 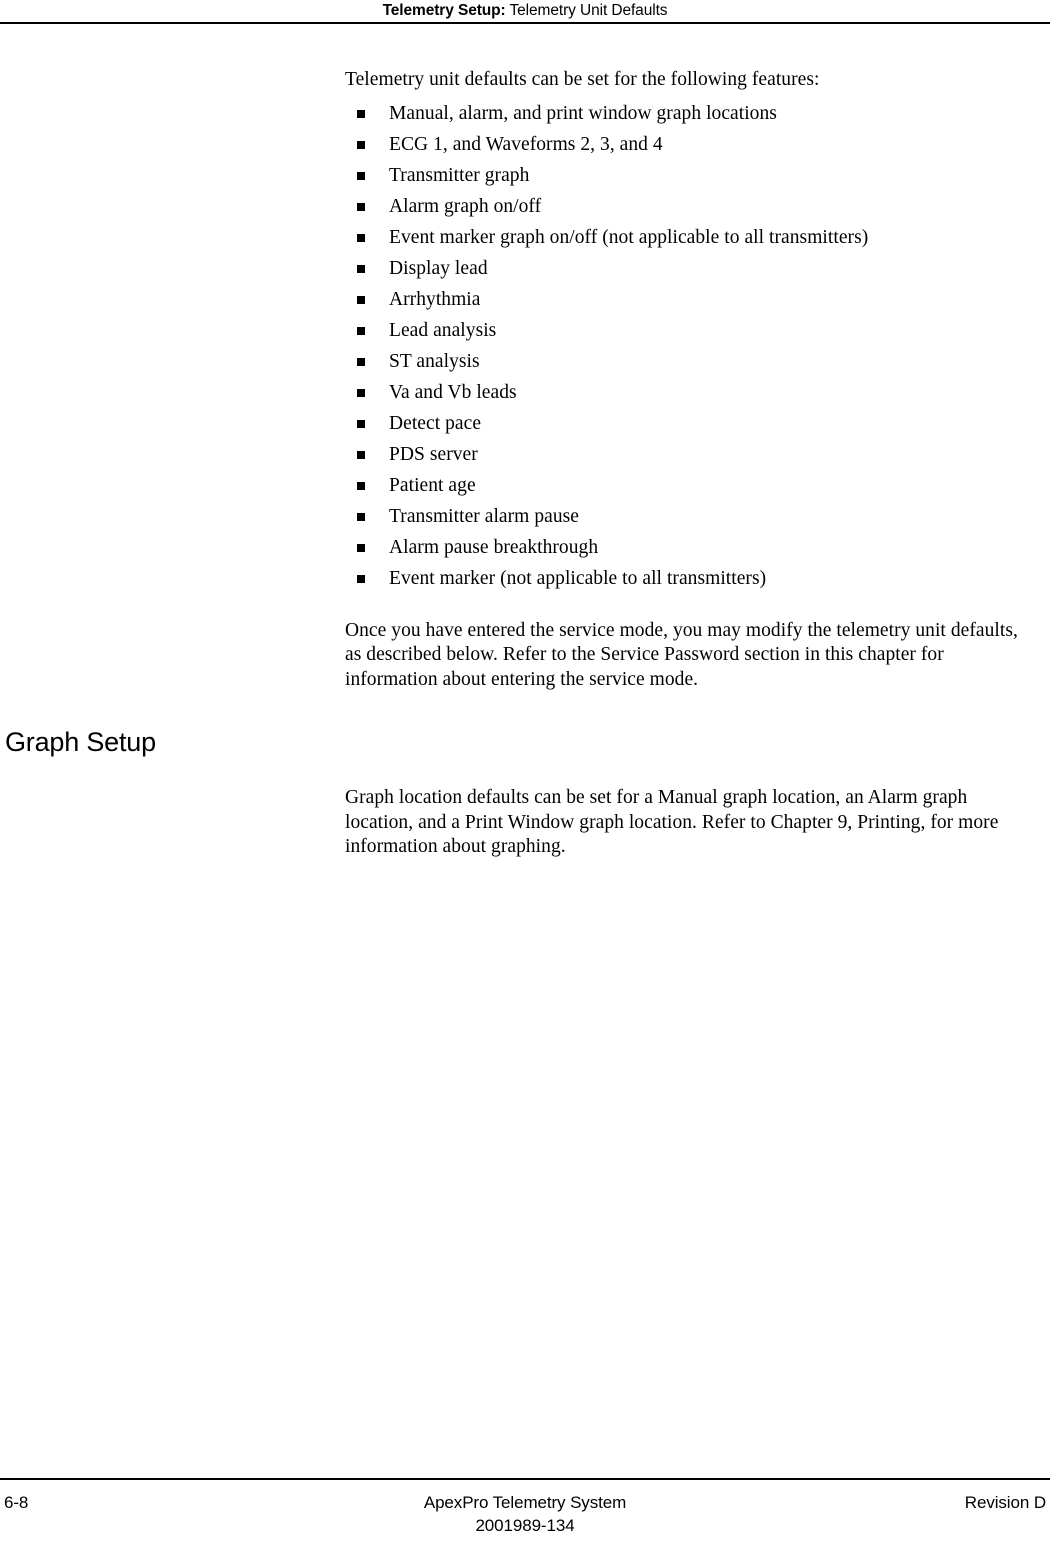 I want to click on list-item: ECG 1, and Waveforms 2, 3, and 4, so click(x=691, y=144).